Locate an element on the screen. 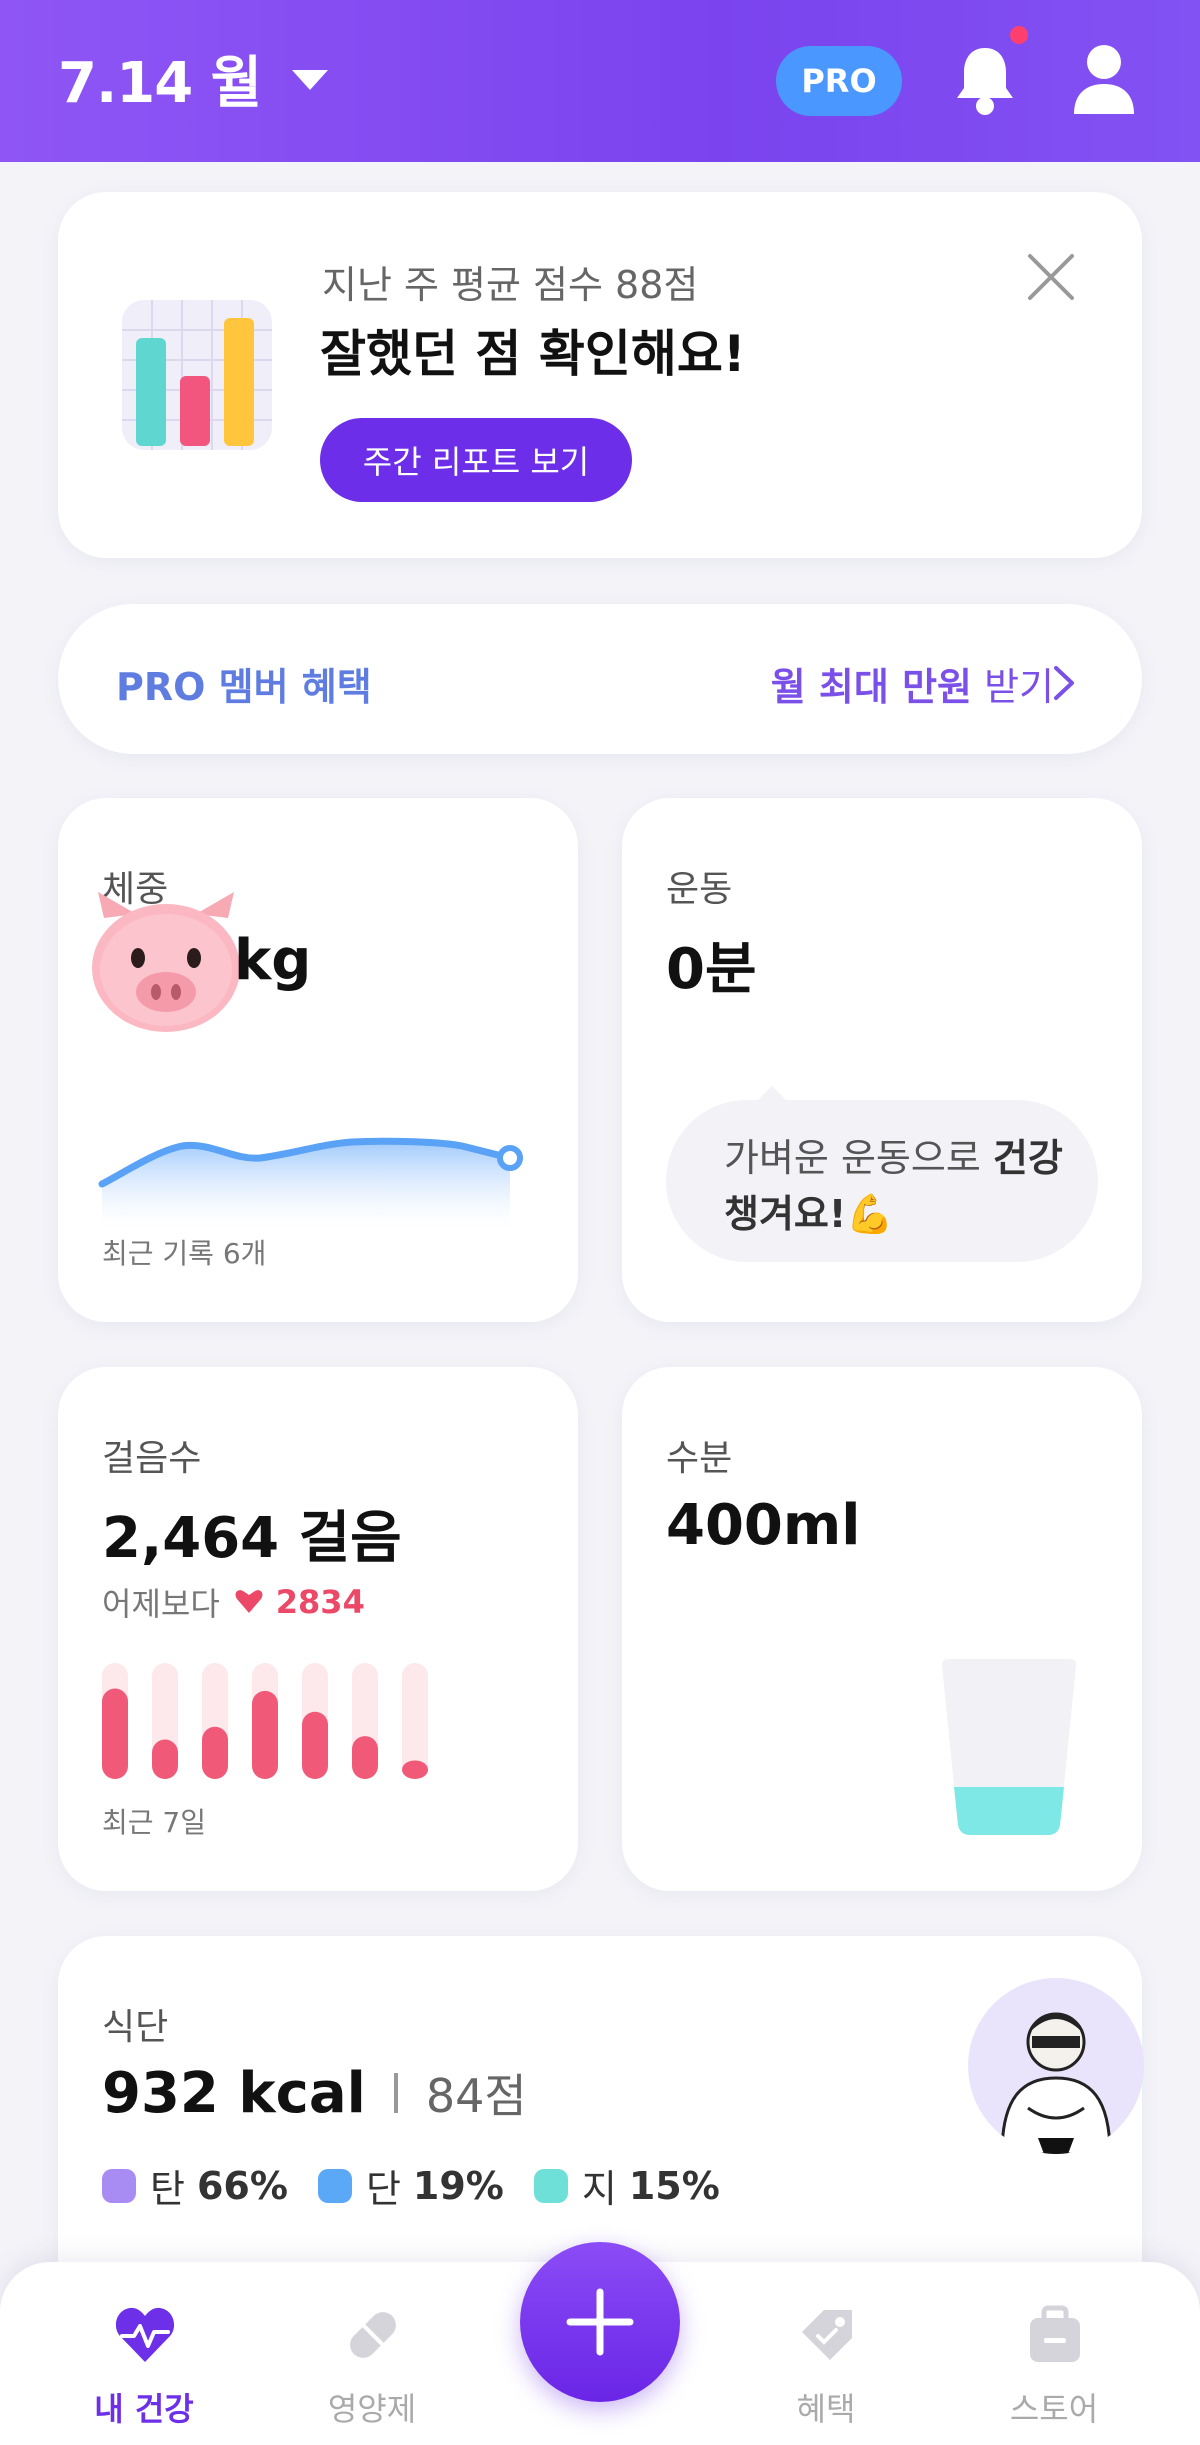  tab-benefits: 혜택 is located at coordinates (826, 2353).